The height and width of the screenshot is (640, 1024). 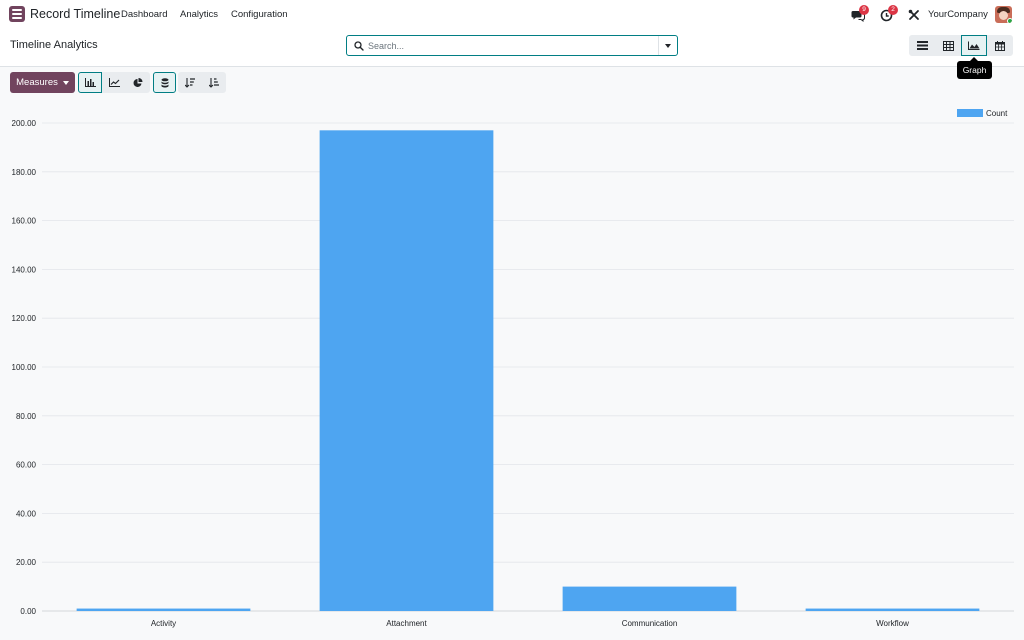 I want to click on sort-group, so click(x=202, y=82).